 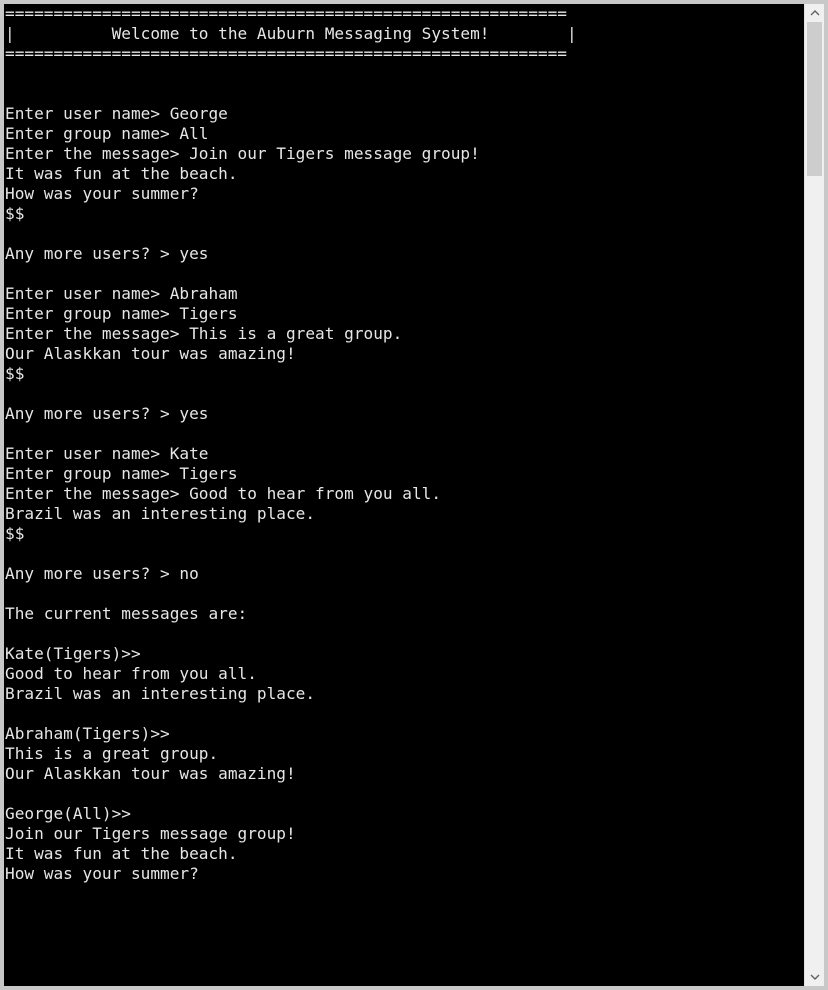 What do you see at coordinates (73, 653) in the screenshot?
I see `console-line: Kate(Tigers)>>` at bounding box center [73, 653].